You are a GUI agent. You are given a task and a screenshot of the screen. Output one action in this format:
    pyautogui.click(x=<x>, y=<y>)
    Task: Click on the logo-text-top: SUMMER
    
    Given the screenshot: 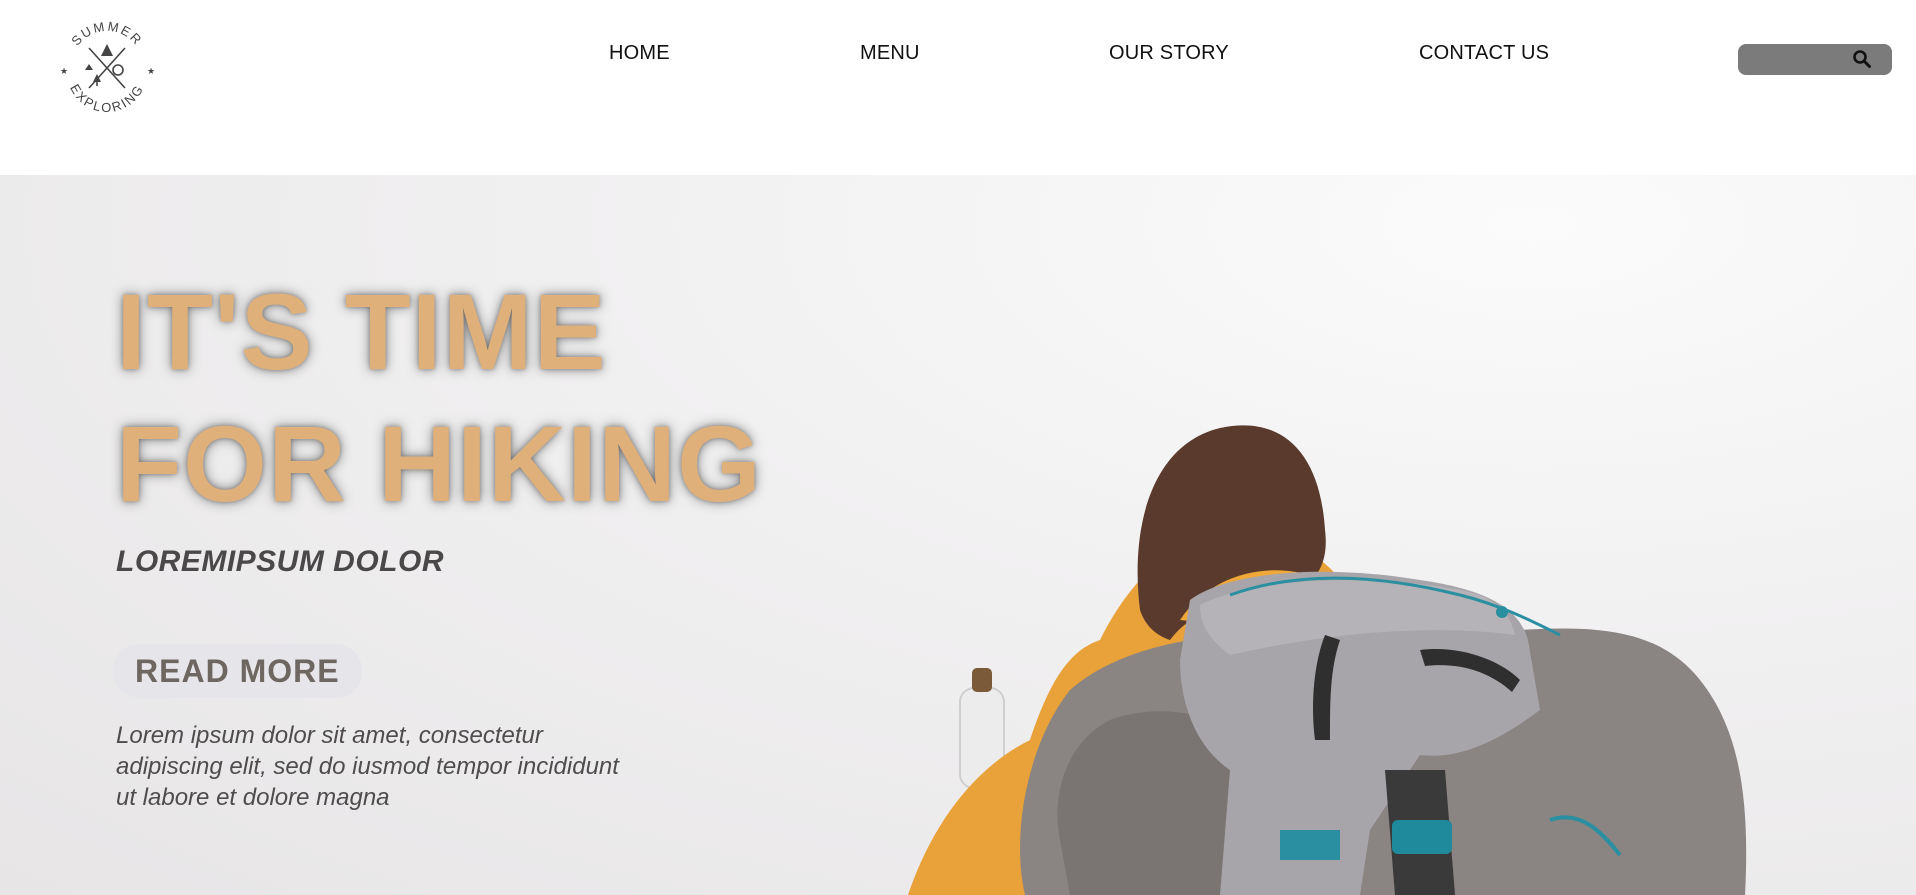 What is the action you would take?
    pyautogui.click(x=106, y=34)
    